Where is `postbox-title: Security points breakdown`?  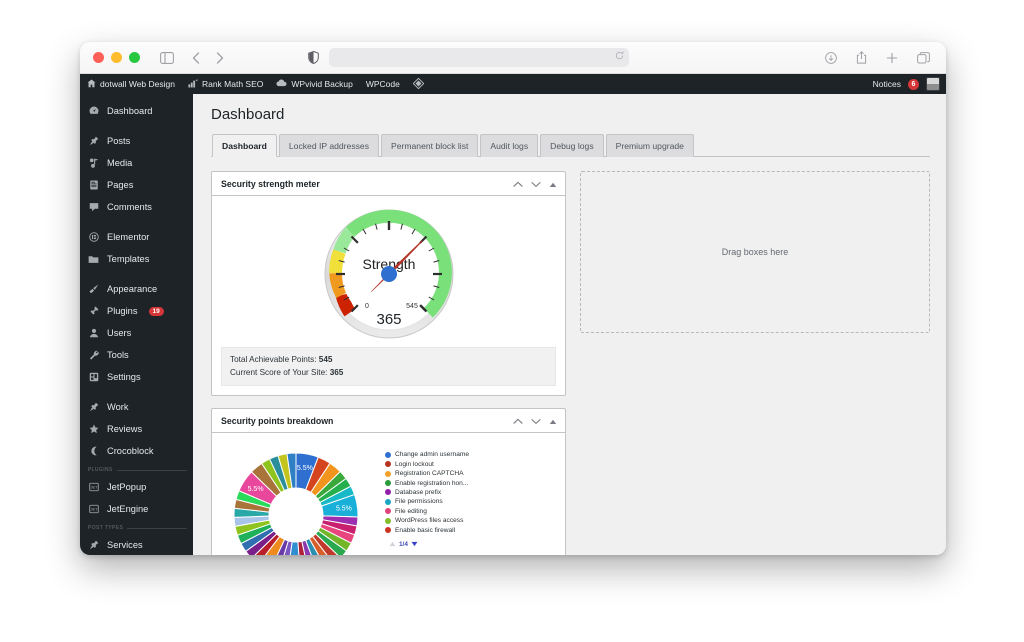
postbox-title: Security points breakdown is located at coordinates (277, 420).